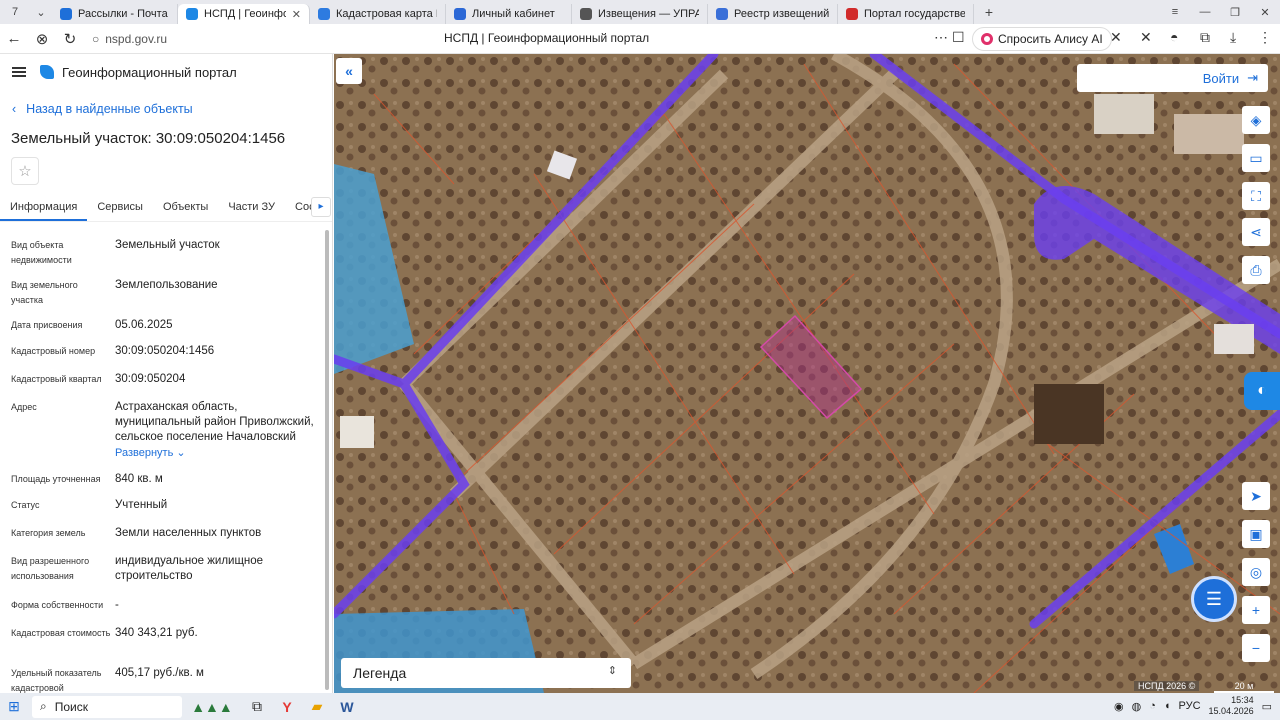  What do you see at coordinates (1233, 37) in the screenshot?
I see `download-icon: ⤓` at bounding box center [1233, 37].